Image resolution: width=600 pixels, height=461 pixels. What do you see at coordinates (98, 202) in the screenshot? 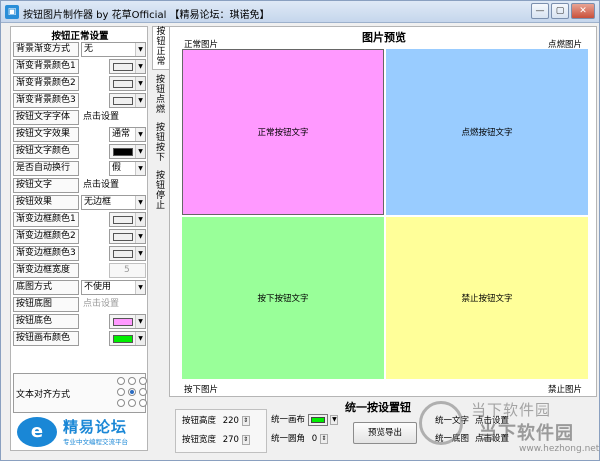
I see `dropdown-value: 无边框` at bounding box center [98, 202].